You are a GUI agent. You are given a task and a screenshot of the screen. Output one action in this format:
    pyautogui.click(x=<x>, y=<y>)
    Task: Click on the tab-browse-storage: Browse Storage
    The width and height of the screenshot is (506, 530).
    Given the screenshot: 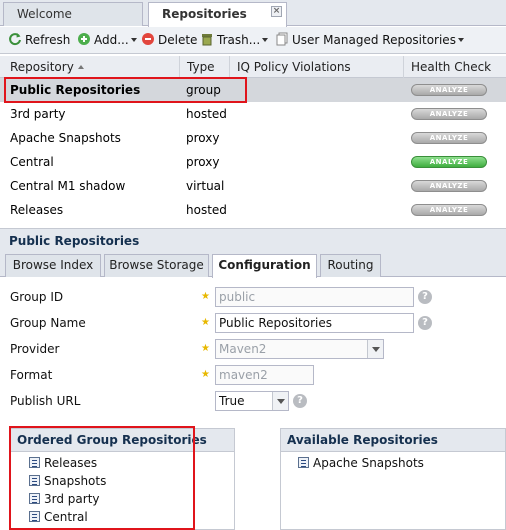 What is the action you would take?
    pyautogui.click(x=156, y=265)
    